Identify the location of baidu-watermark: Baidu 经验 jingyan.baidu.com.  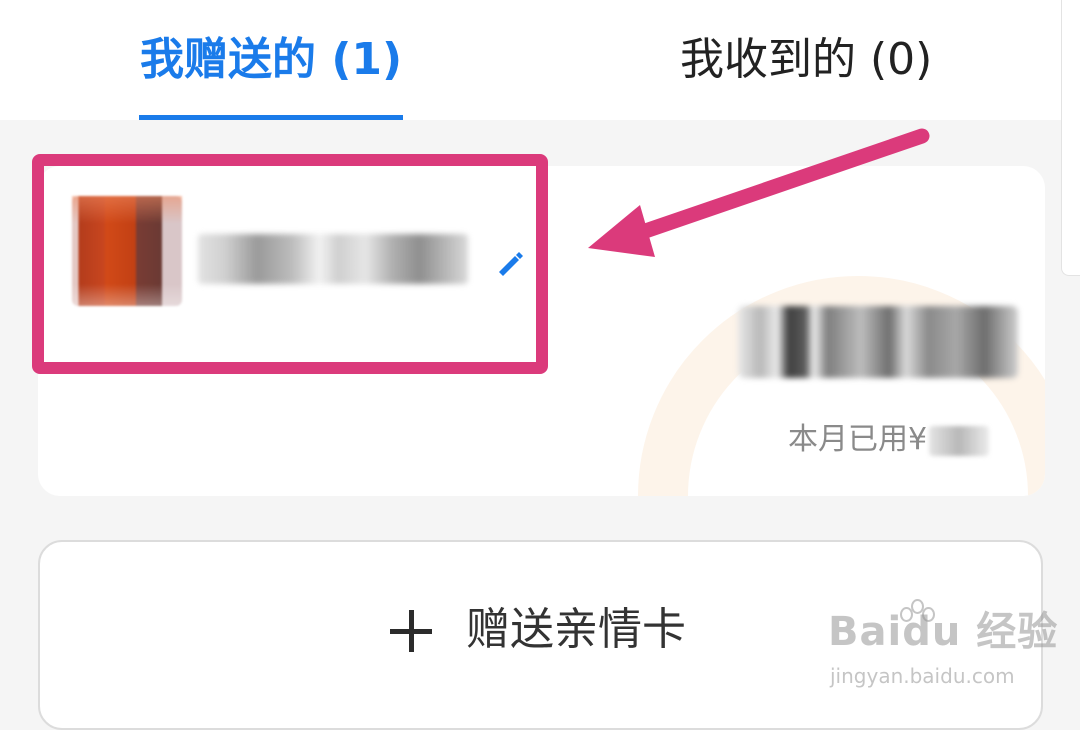
(942, 647).